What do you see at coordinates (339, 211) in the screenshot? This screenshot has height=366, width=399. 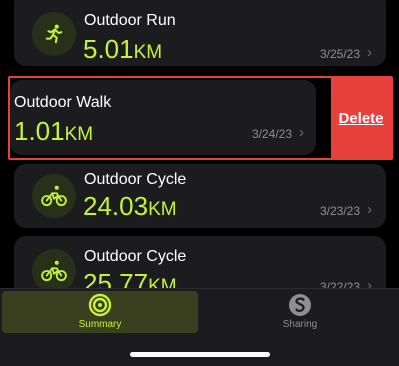 I see `workout-date: 3/23/23` at bounding box center [339, 211].